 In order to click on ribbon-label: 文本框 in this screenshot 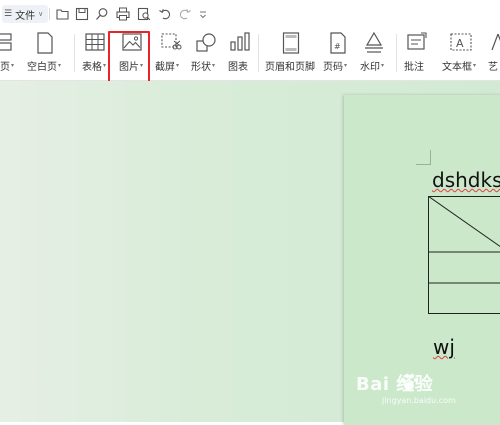, I will do `click(457, 65)`.